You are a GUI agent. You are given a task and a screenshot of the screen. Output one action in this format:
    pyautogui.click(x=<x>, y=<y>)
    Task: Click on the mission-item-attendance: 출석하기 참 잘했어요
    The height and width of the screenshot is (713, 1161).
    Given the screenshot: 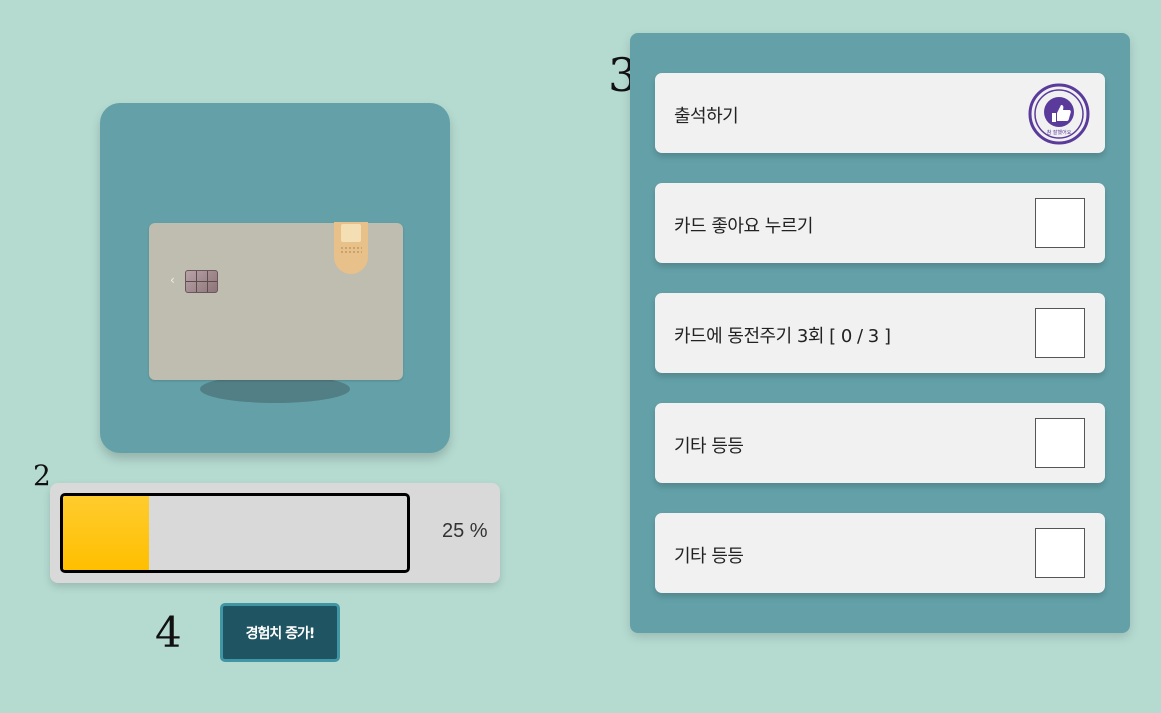 What is the action you would take?
    pyautogui.click(x=880, y=113)
    